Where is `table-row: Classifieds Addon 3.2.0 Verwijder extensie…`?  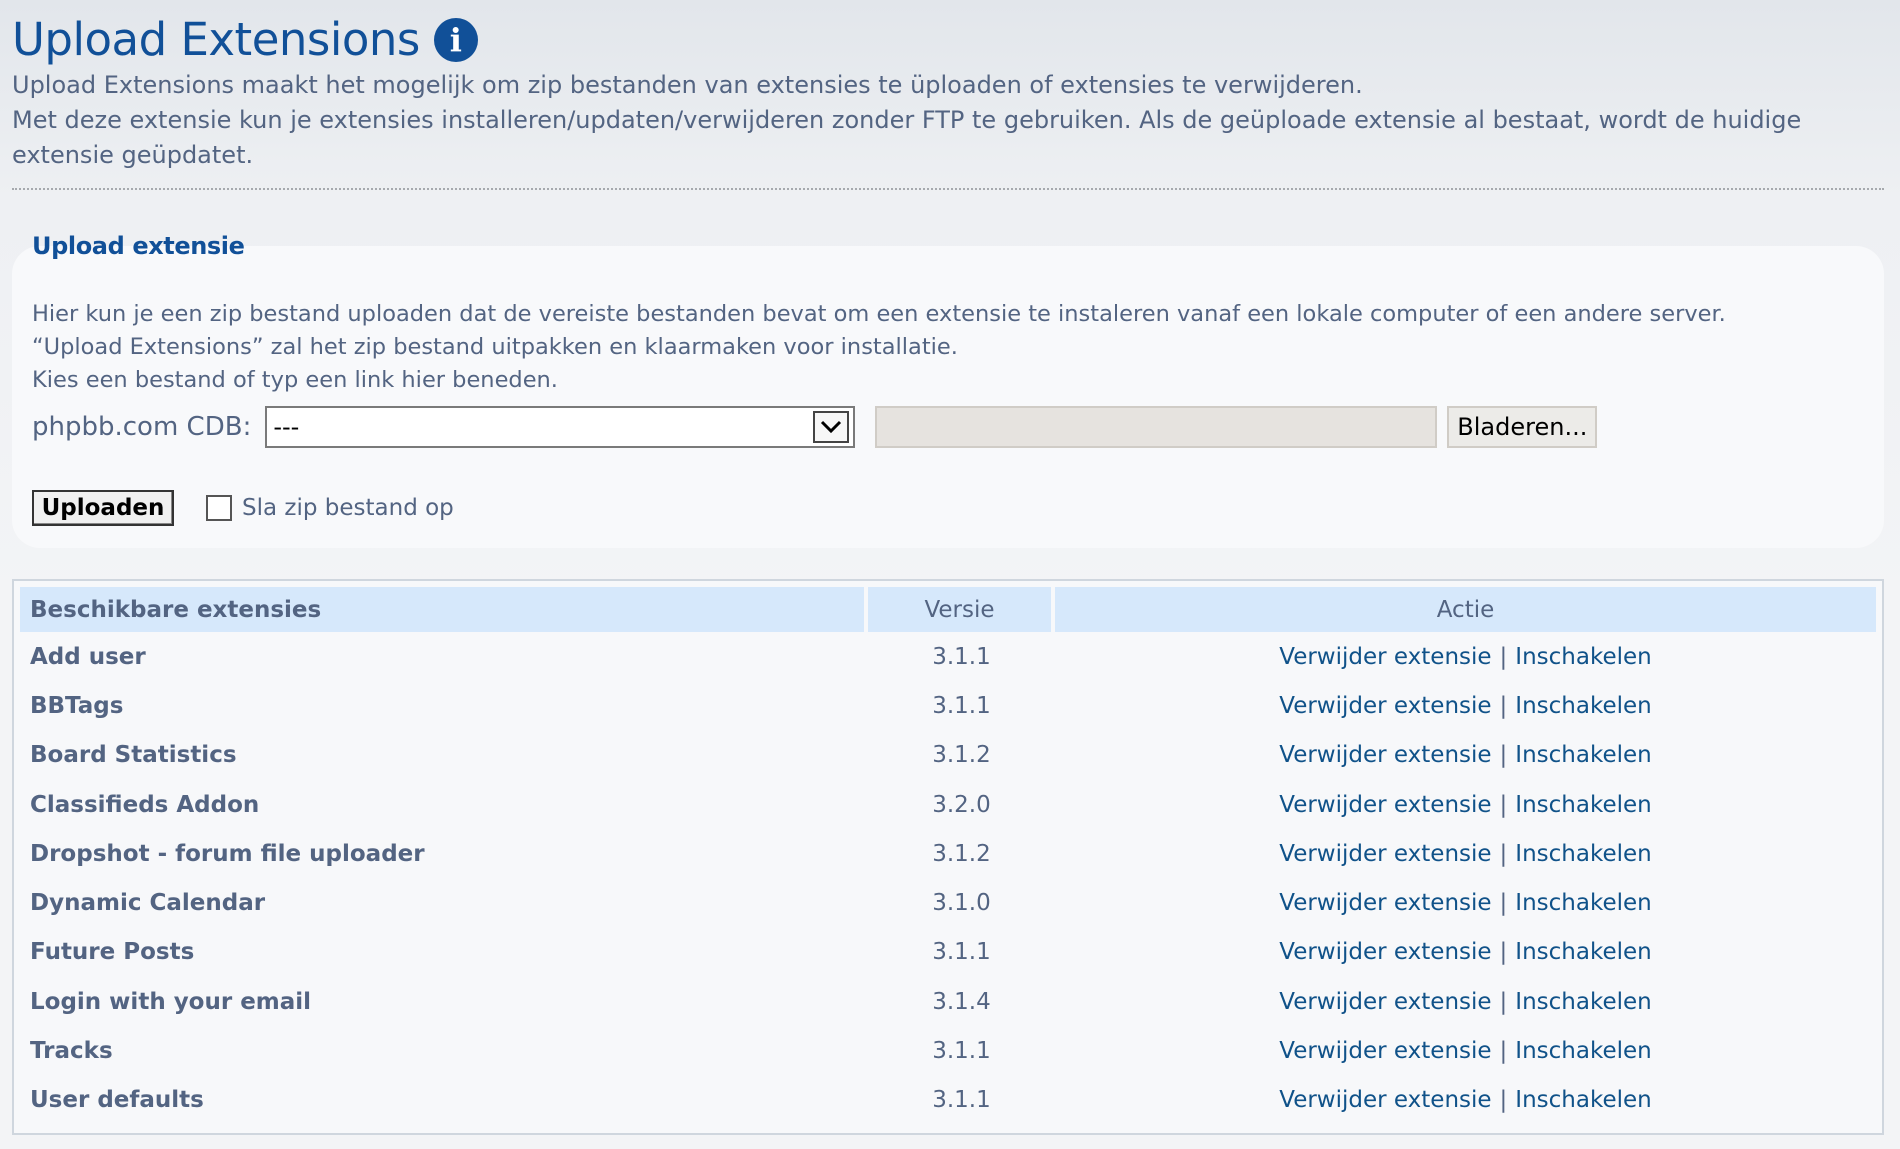 table-row: Classifieds Addon 3.2.0 Verwijder extensie… is located at coordinates (948, 804).